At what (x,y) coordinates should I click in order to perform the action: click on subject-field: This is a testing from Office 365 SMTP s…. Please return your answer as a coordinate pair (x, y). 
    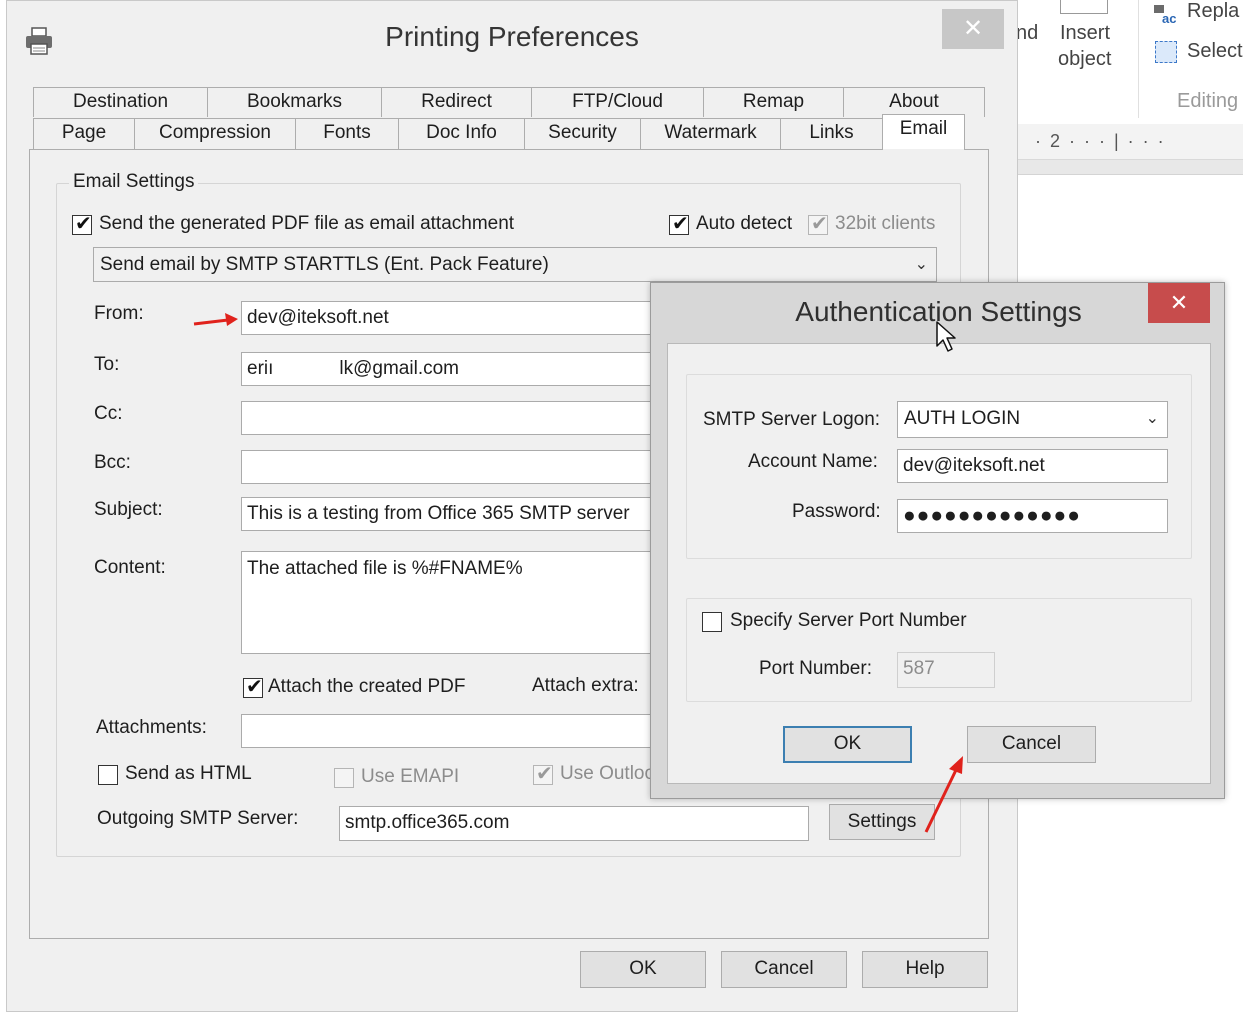
    Looking at the image, I should click on (451, 514).